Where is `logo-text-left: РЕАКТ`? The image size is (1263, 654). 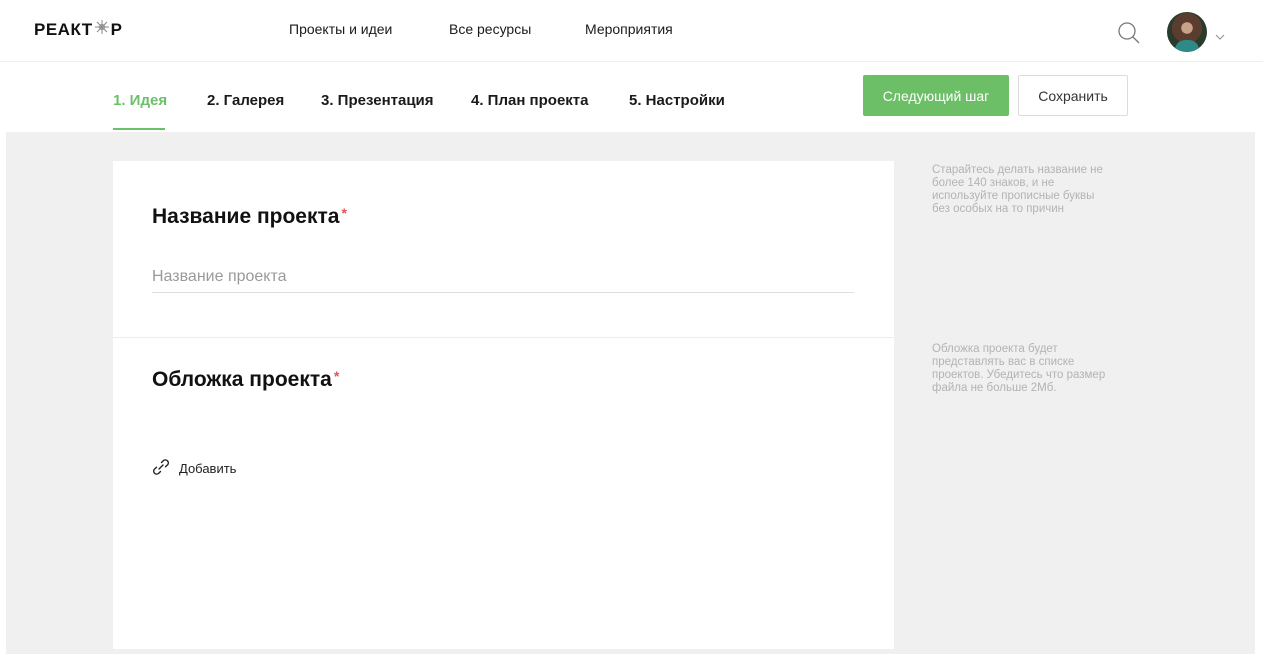
logo-text-left: РЕАКТ is located at coordinates (63, 29).